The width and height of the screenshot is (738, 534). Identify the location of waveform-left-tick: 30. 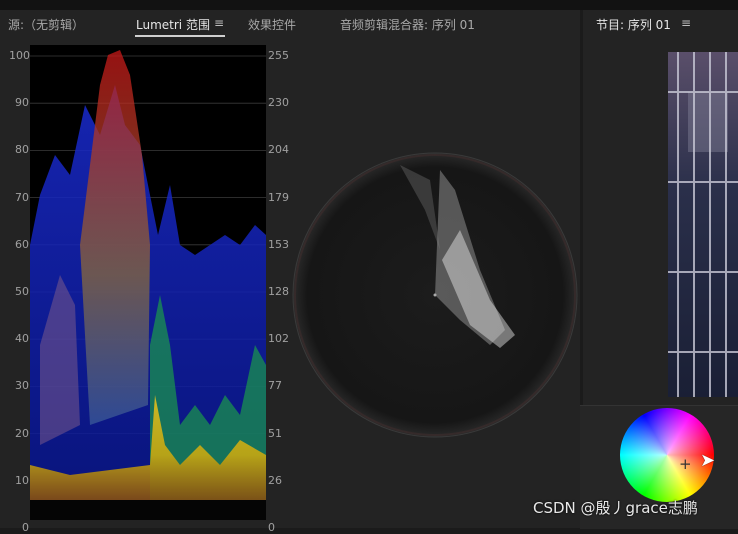
(22, 386).